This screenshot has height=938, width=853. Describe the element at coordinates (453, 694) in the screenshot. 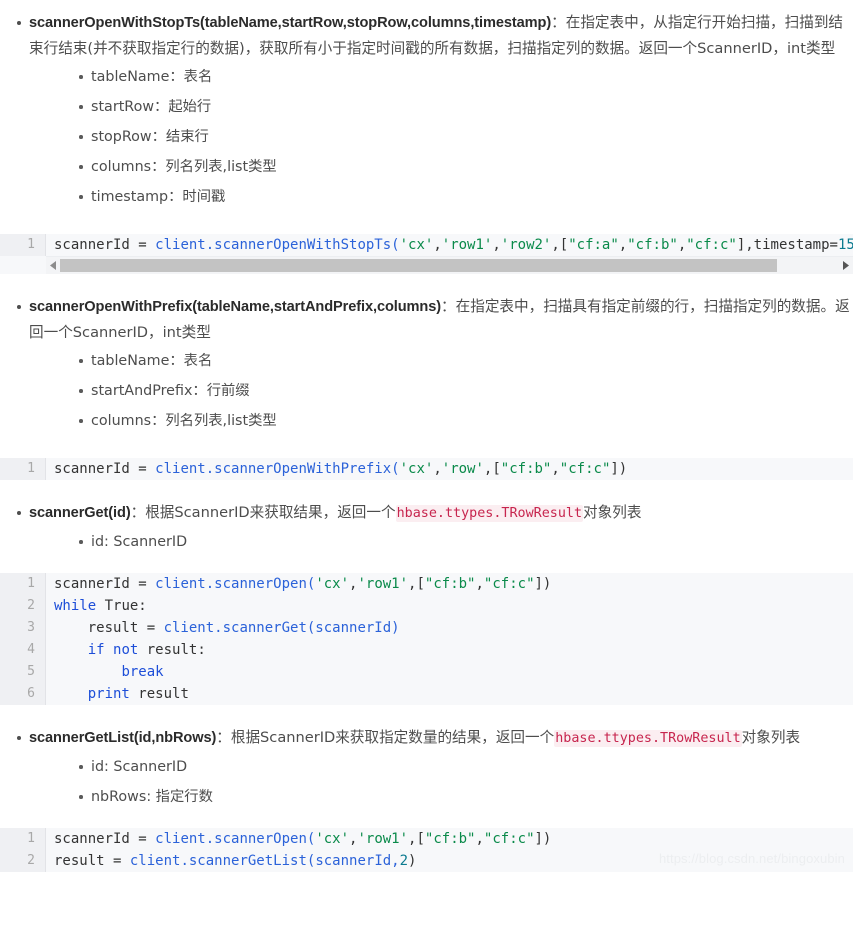

I see `code-line: print result` at that location.